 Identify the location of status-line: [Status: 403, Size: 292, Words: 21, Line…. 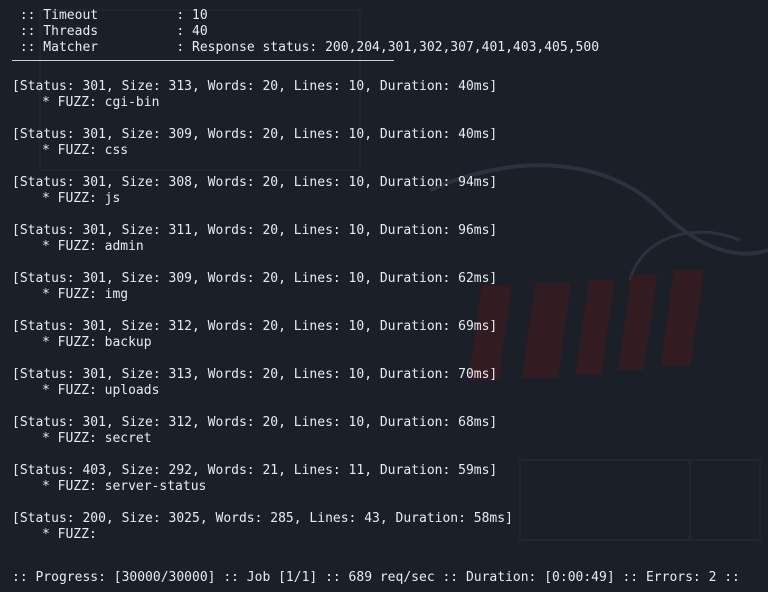
(255, 470).